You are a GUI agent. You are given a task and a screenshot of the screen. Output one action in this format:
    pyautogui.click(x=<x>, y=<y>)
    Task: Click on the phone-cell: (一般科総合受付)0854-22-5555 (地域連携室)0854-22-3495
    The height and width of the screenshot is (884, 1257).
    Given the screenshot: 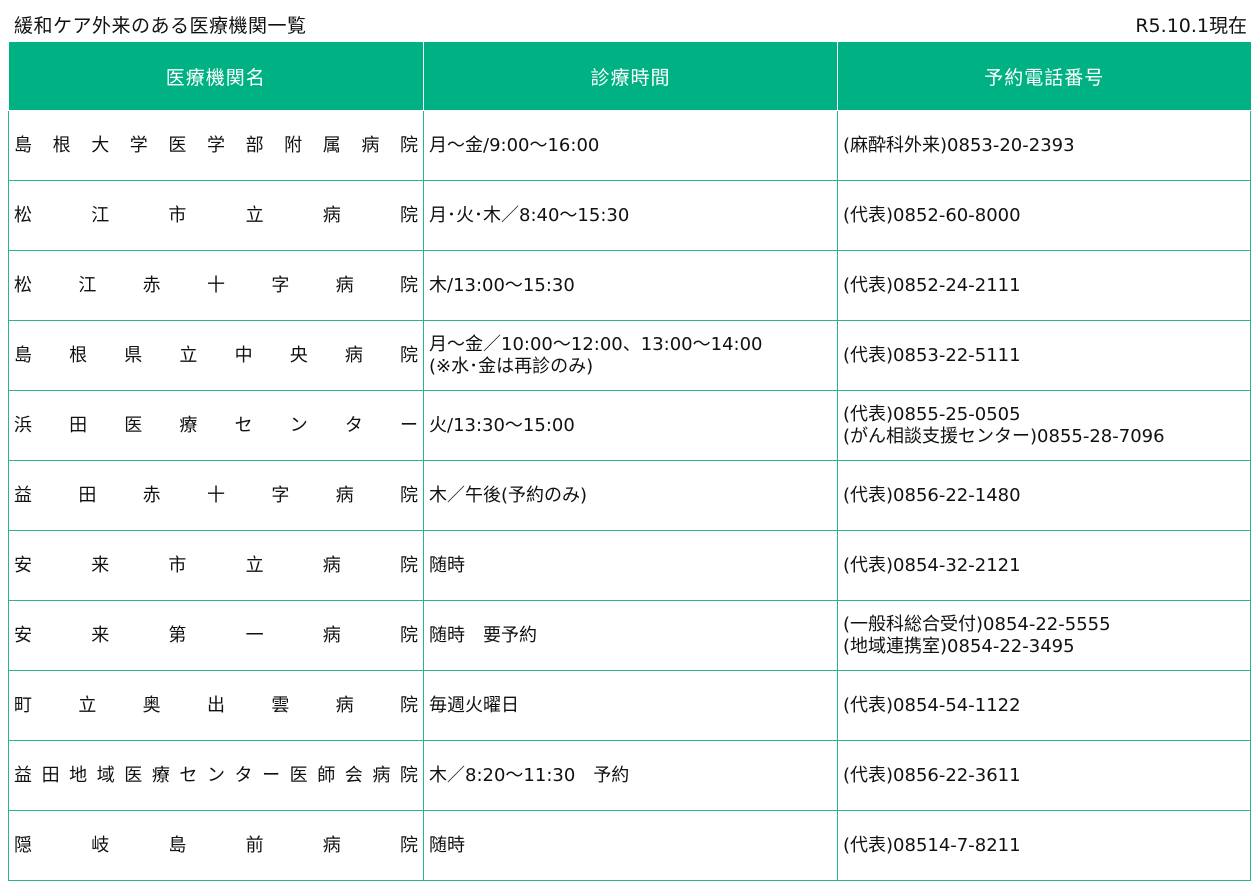 What is the action you would take?
    pyautogui.click(x=1044, y=635)
    